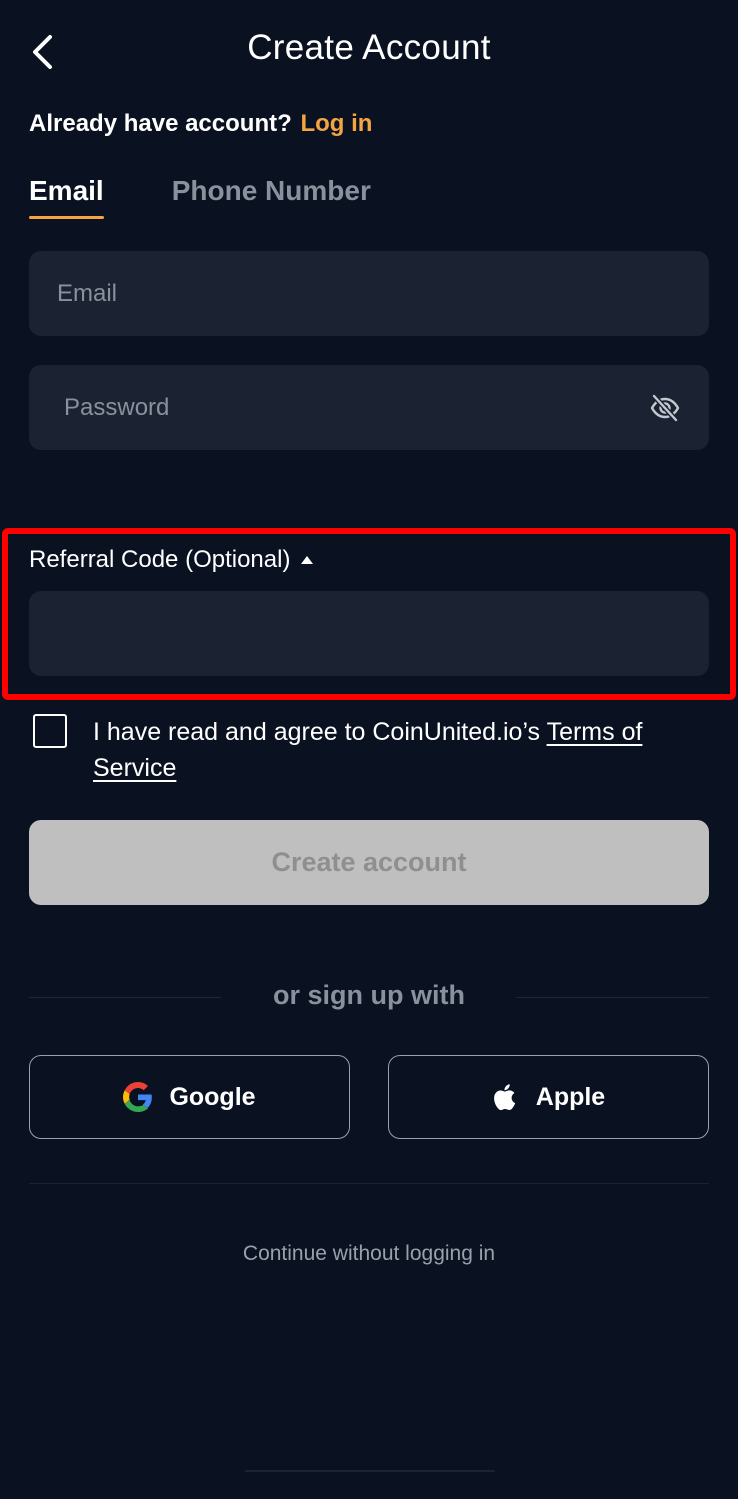 This screenshot has height=1499, width=738. I want to click on signup-method-tabs: Email Phone Number, so click(200, 197).